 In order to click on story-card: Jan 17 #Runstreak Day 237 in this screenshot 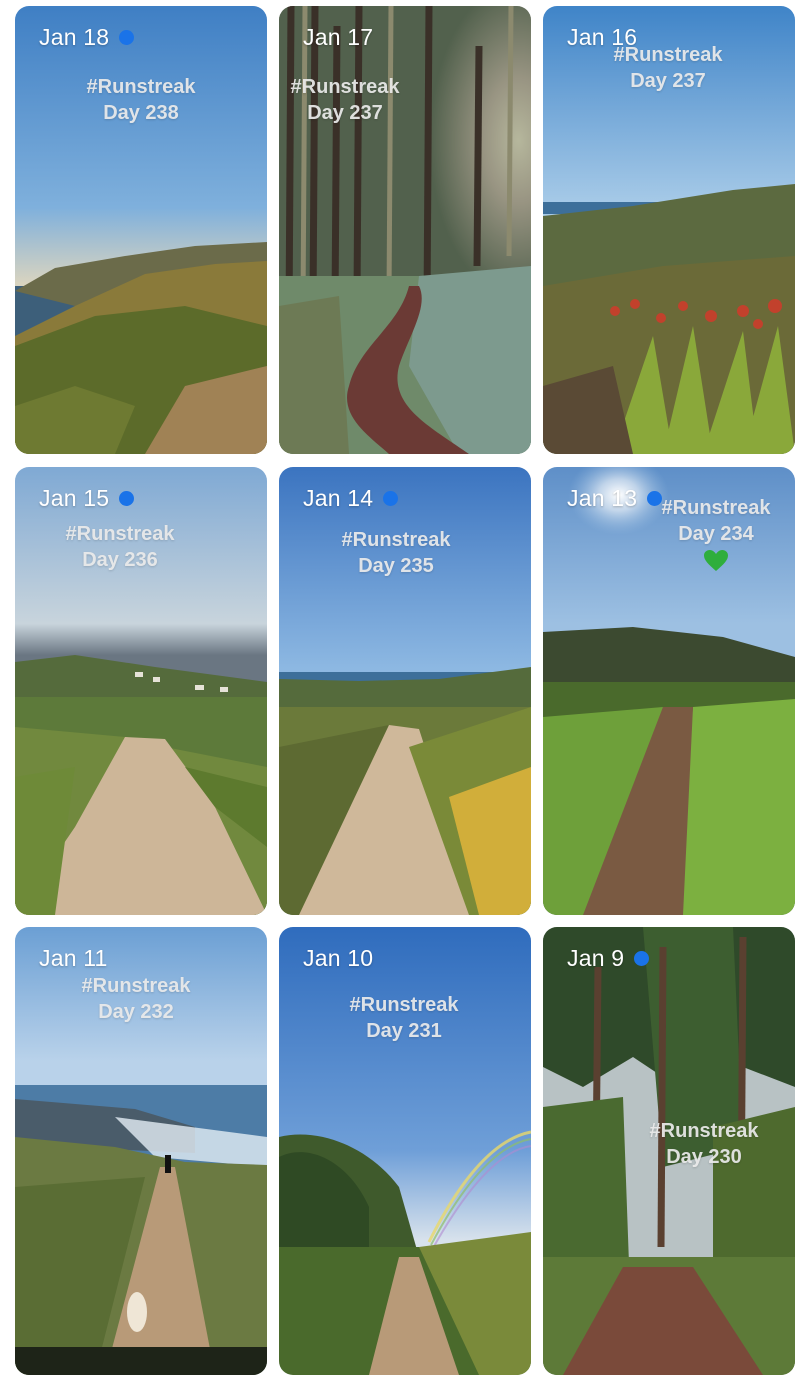, I will do `click(405, 230)`.